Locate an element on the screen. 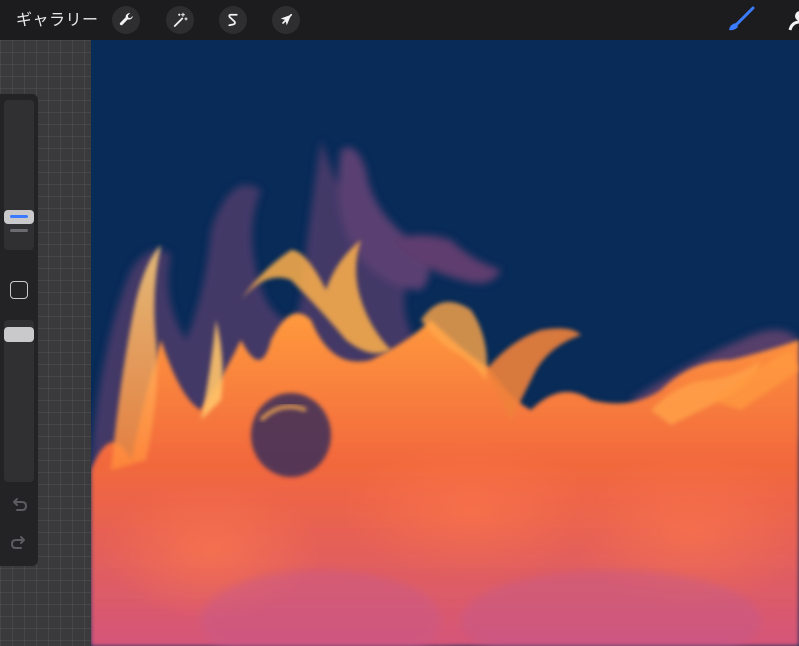  top-toolbar: ギャラリー is located at coordinates (399, 20).